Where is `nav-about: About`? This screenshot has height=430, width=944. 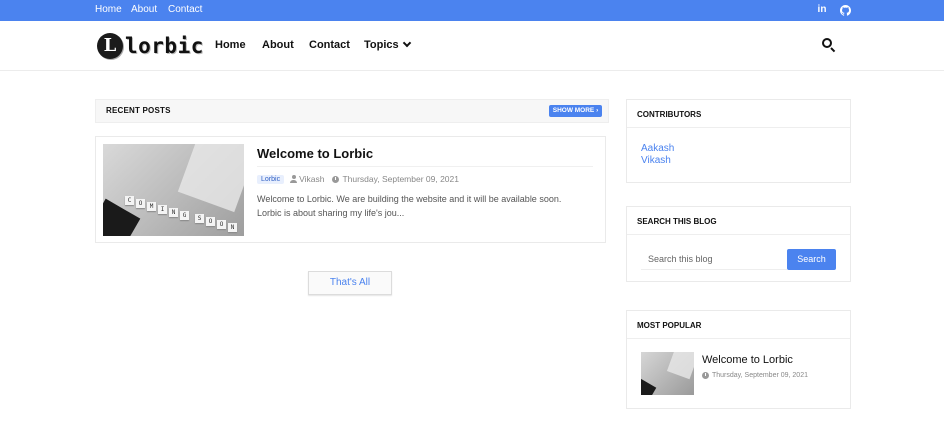
nav-about: About is located at coordinates (278, 45).